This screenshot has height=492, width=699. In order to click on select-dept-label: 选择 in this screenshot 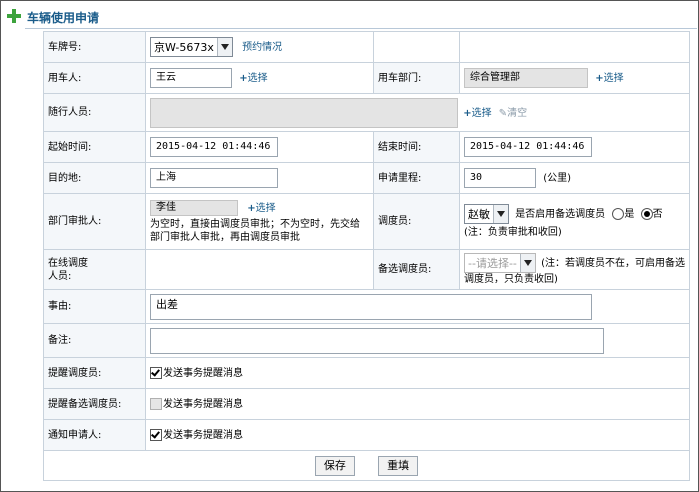, I will do `click(613, 78)`.